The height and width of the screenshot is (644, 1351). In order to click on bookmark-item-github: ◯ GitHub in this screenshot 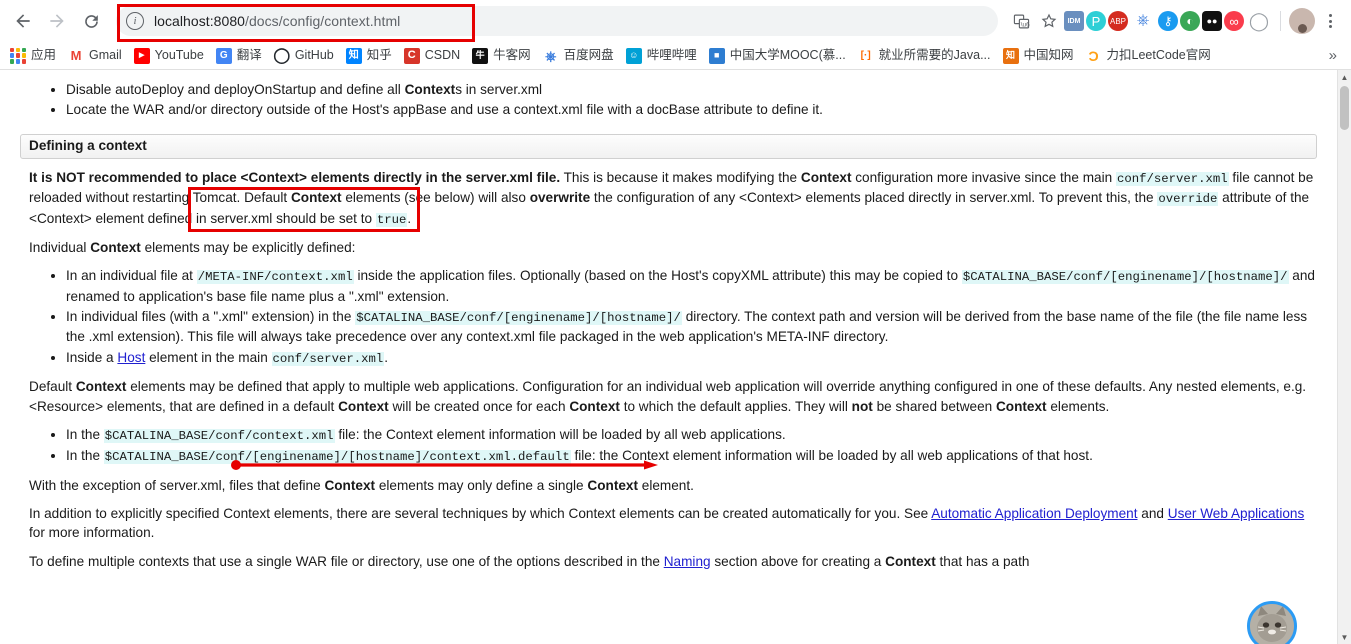, I will do `click(304, 56)`.